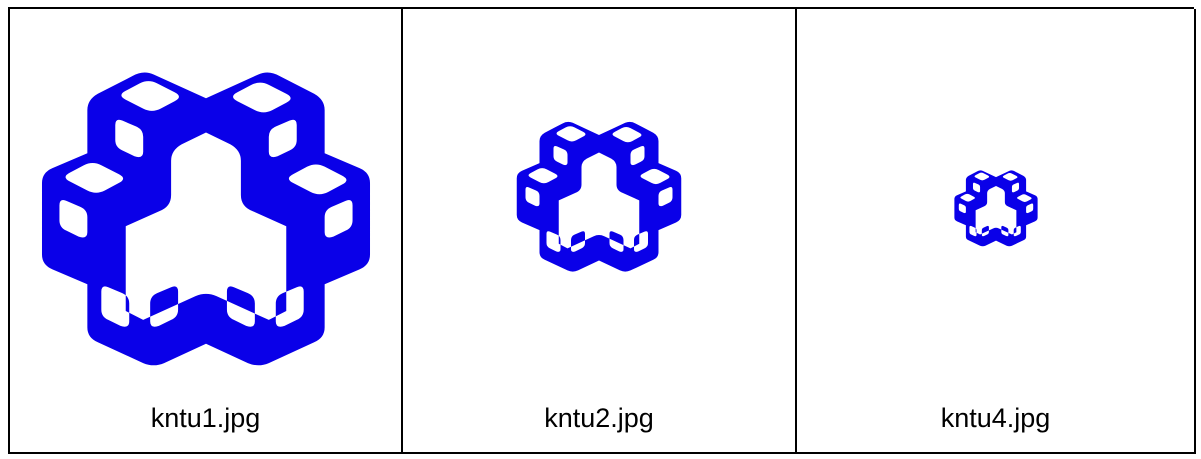 Image resolution: width=1201 pixels, height=459 pixels. I want to click on image-caption: kntu4.jpg, so click(995, 418).